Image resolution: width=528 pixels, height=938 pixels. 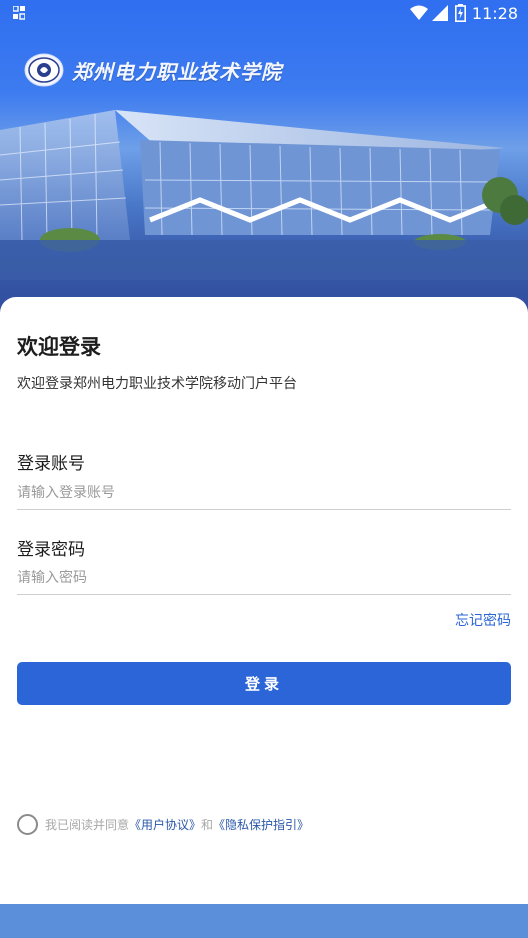 I want to click on page-title: 欢迎登录, so click(x=59, y=347).